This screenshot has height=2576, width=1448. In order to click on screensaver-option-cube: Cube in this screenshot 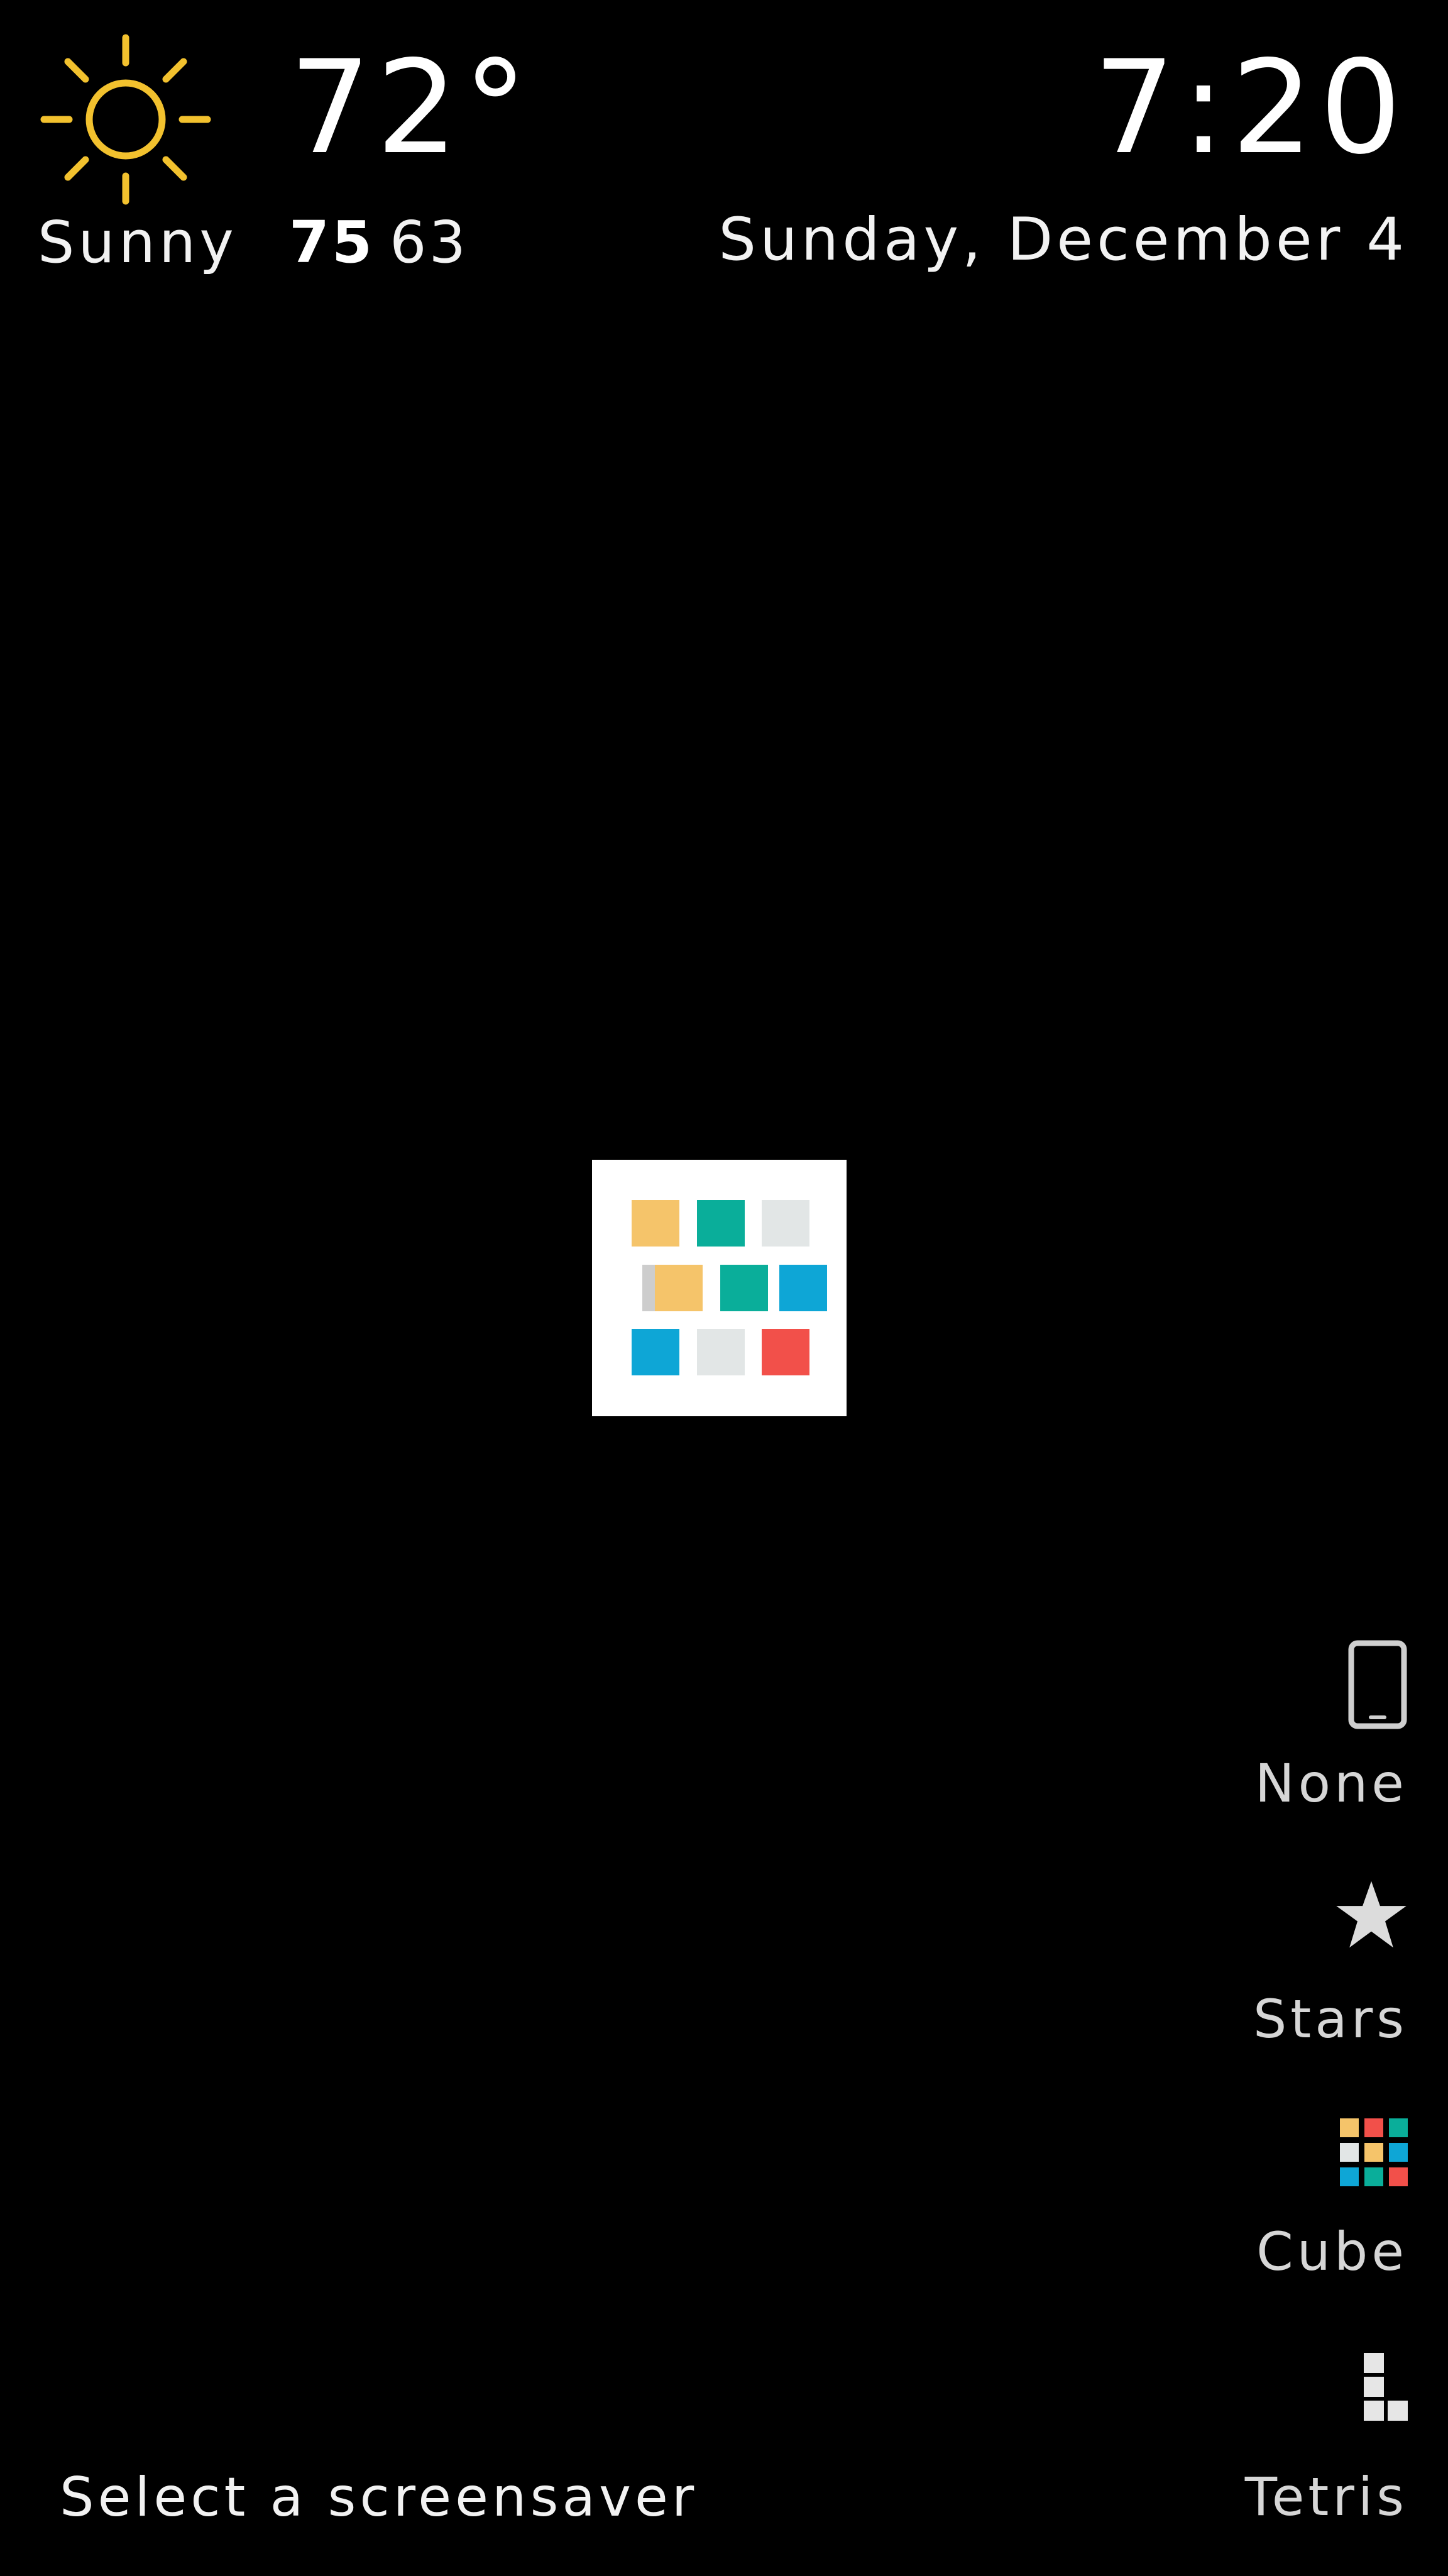, I will do `click(1291, 2197)`.